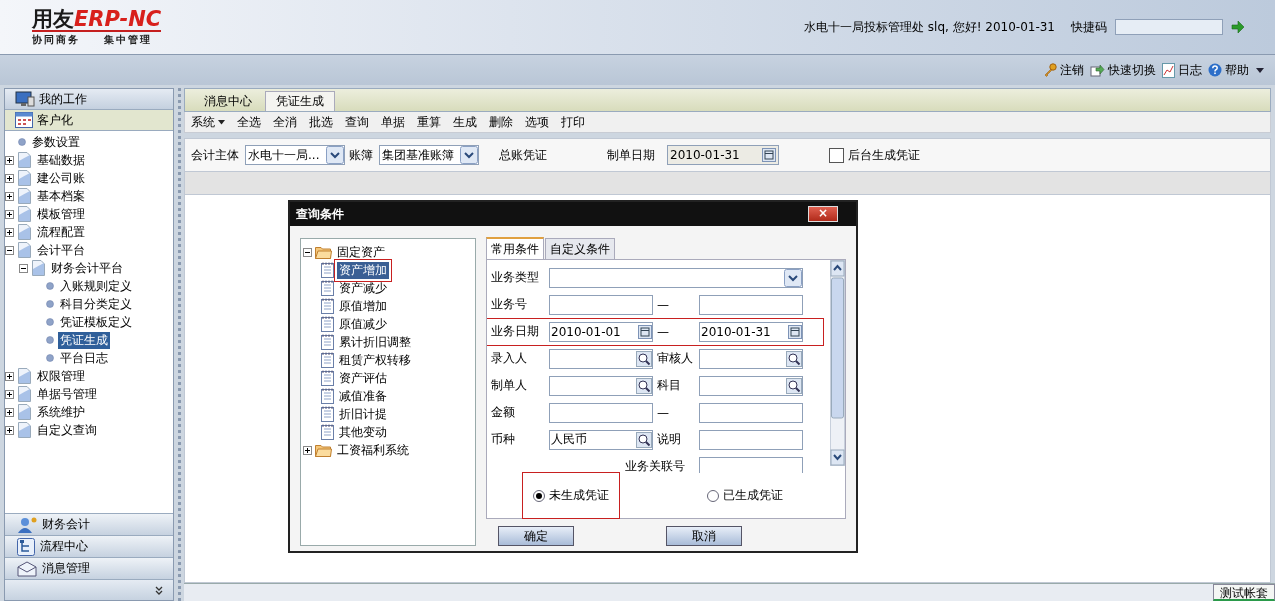 The image size is (1275, 601). What do you see at coordinates (61, 232) in the screenshot?
I see `tree-item: 流程配置` at bounding box center [61, 232].